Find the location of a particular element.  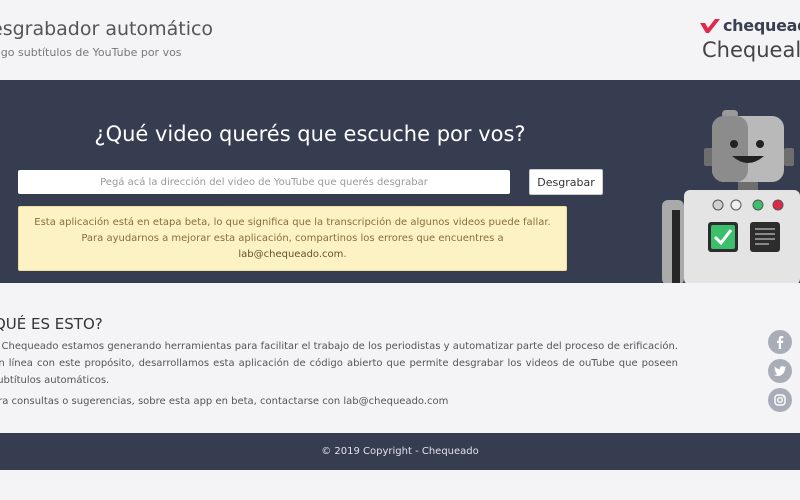

alert-end: . is located at coordinates (345, 254).